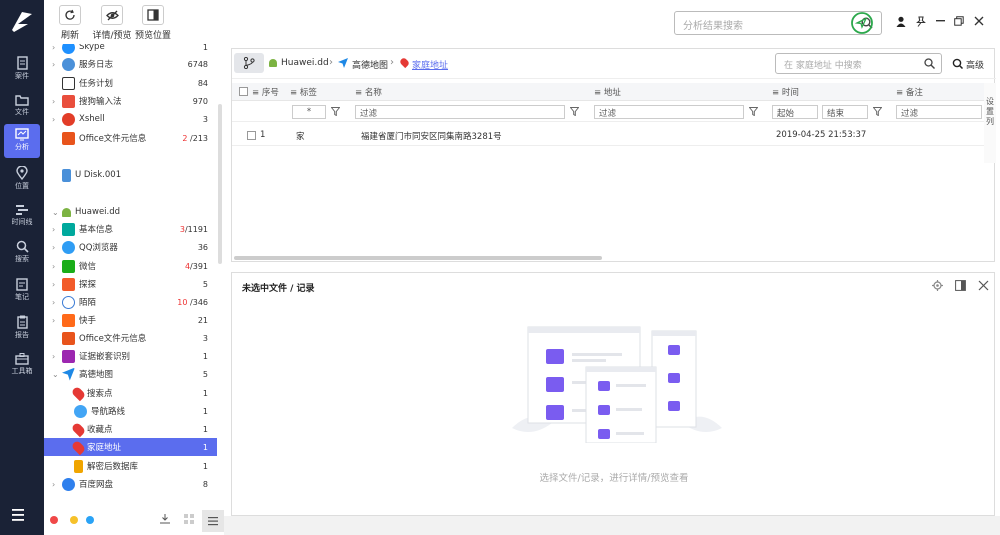  Describe the element at coordinates (22, 141) in the screenshot. I see `nav-analysis: 分析` at that location.